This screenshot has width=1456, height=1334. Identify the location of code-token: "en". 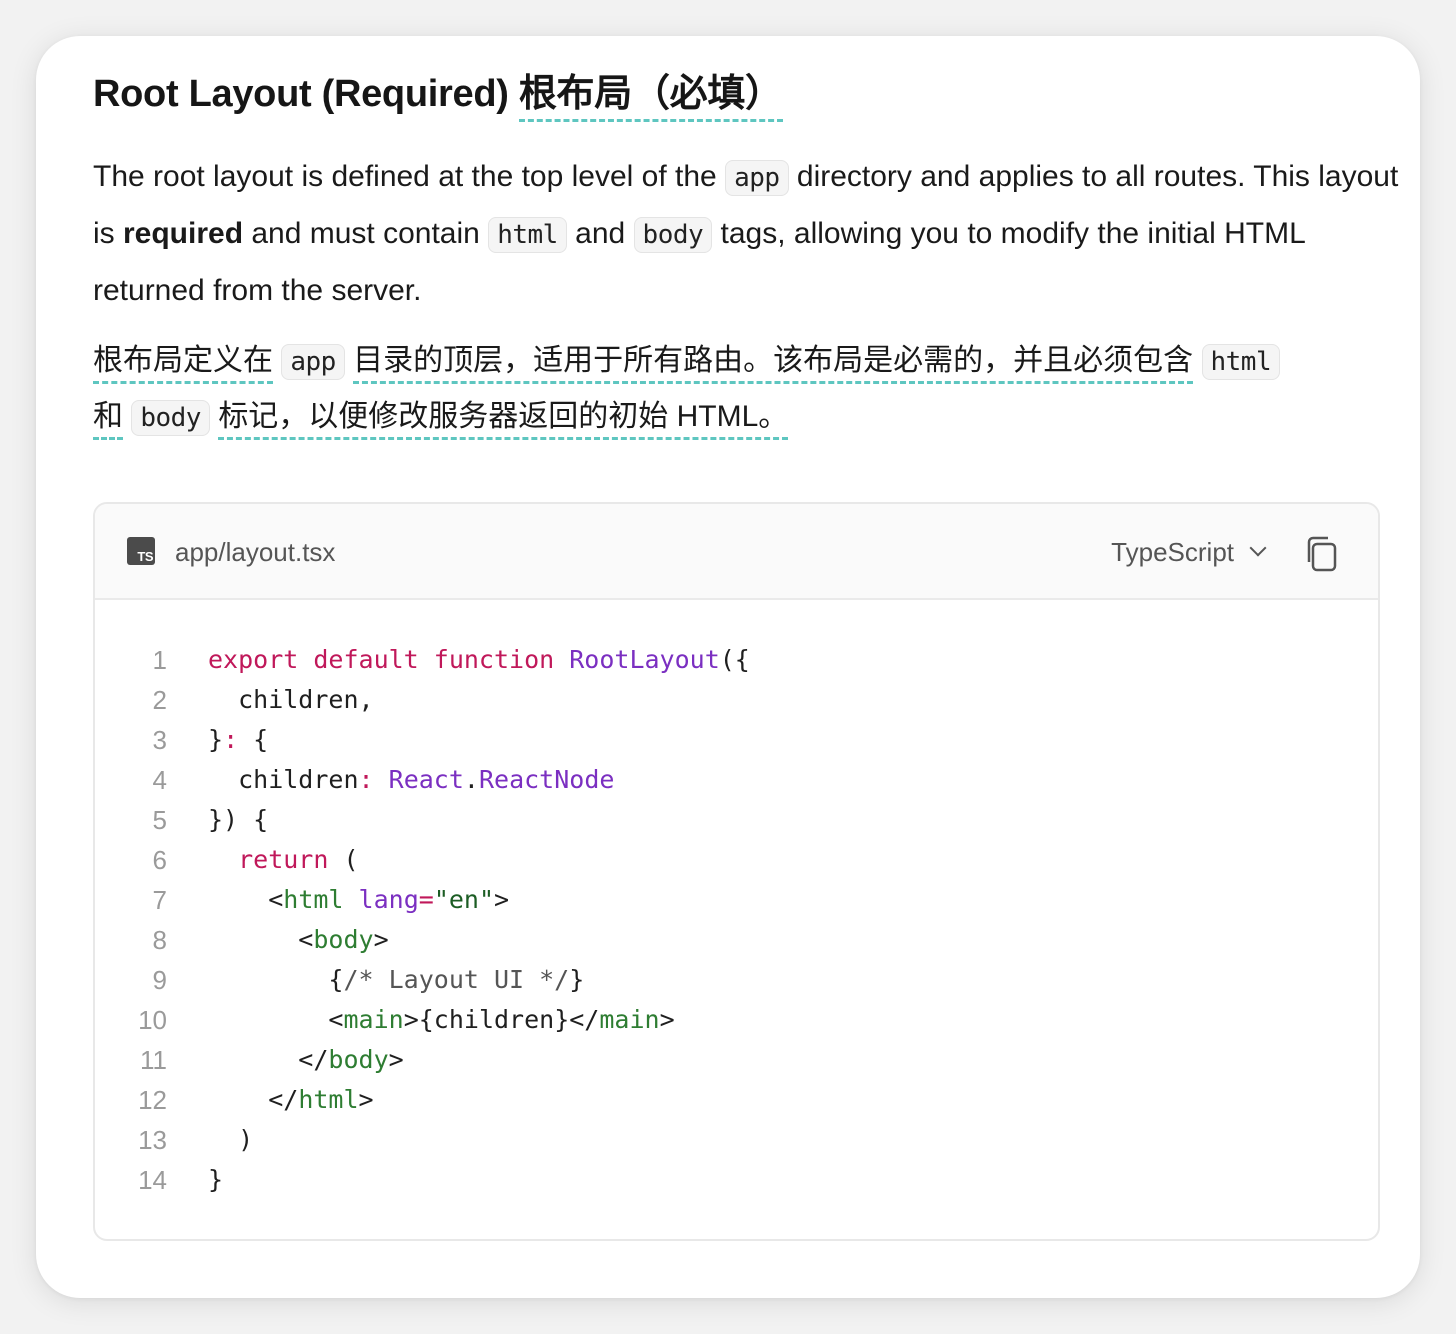
(464, 899).